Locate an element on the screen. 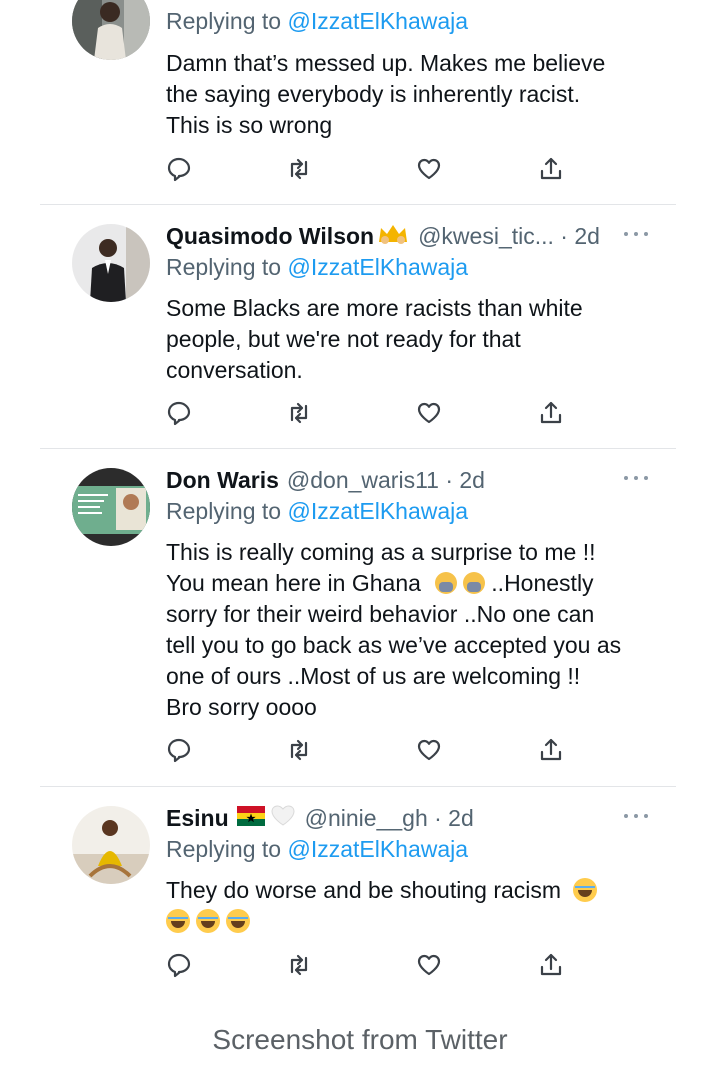 The image size is (720, 1065). handle-and-time: @ninie__gh · 2d is located at coordinates (389, 818).